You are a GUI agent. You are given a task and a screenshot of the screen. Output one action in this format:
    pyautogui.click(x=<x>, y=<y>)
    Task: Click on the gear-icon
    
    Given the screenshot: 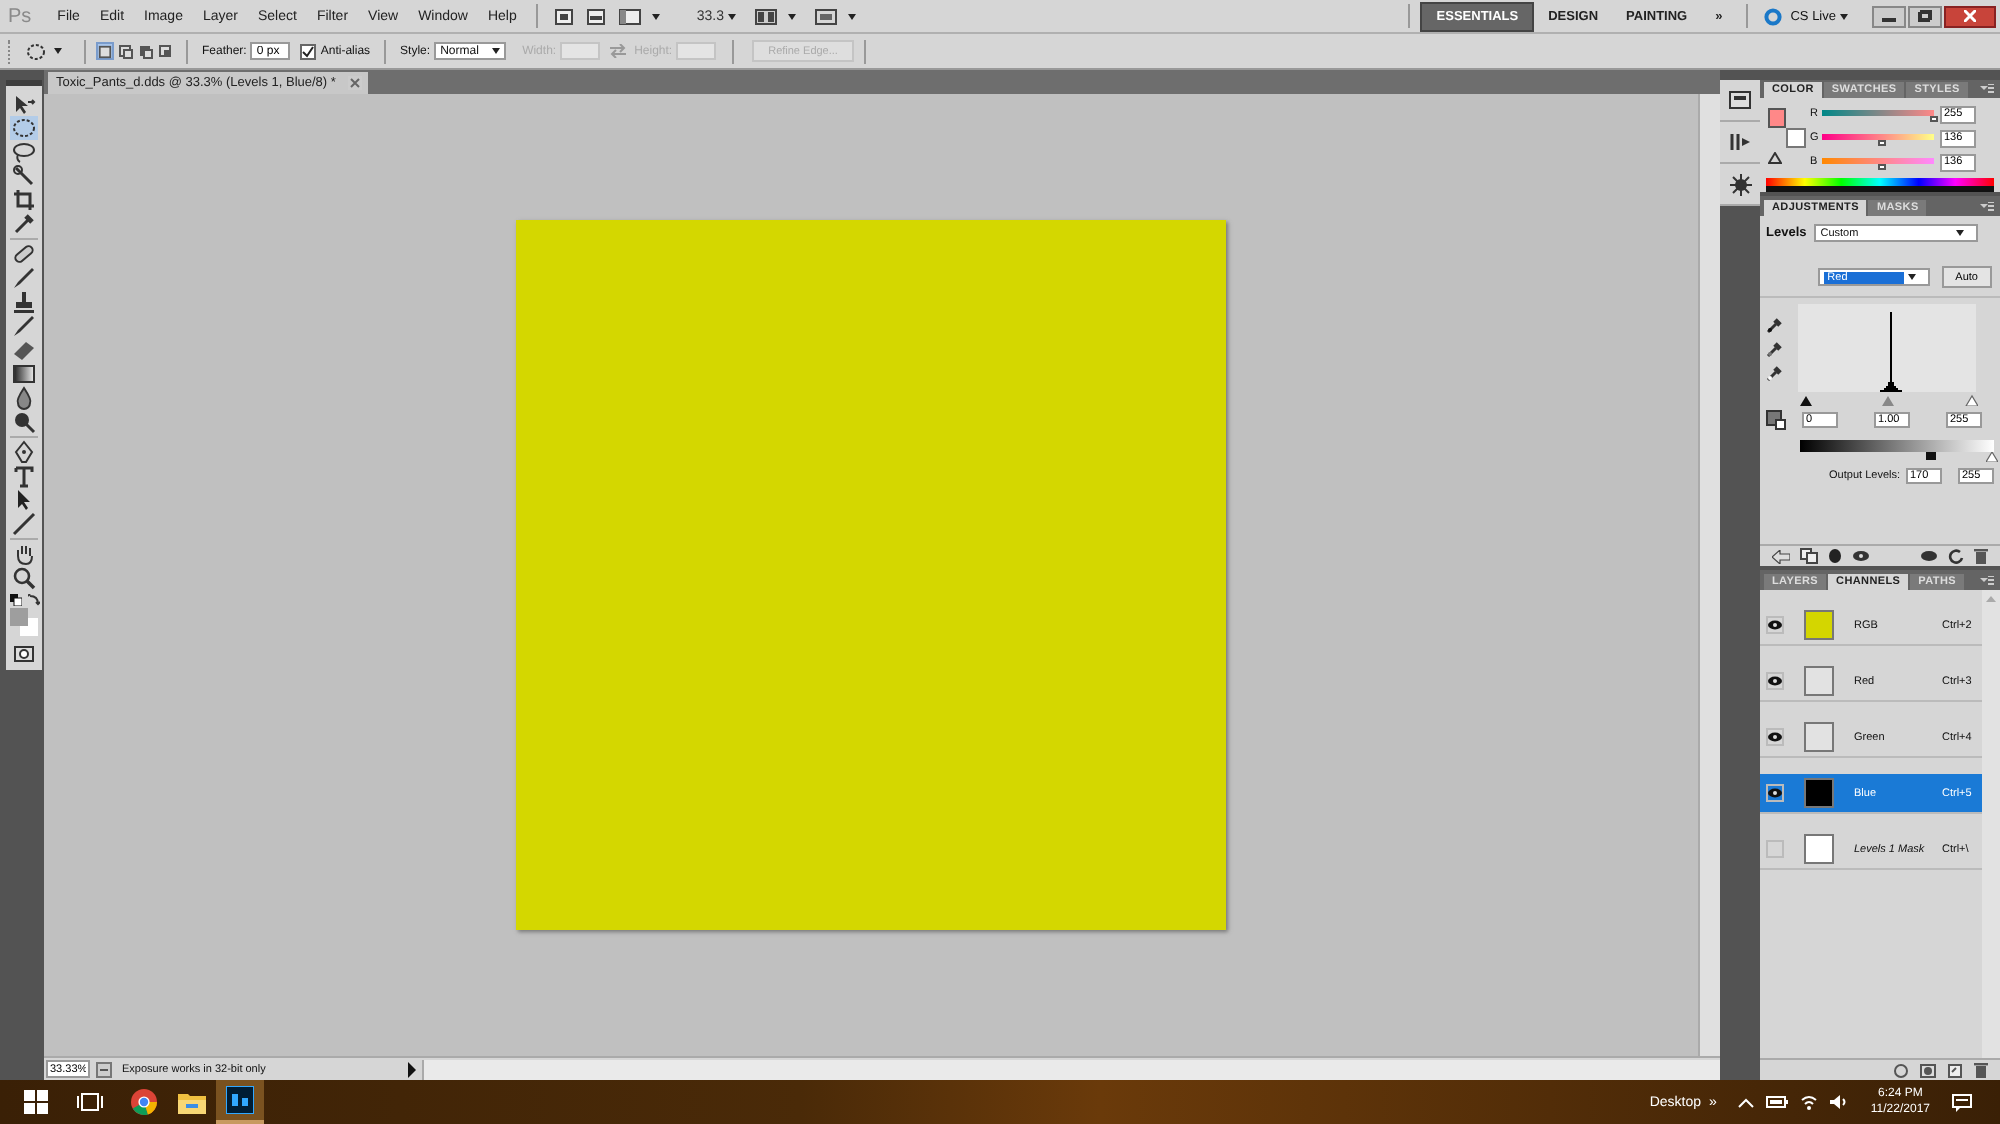 What is the action you would take?
    pyautogui.click(x=1740, y=184)
    